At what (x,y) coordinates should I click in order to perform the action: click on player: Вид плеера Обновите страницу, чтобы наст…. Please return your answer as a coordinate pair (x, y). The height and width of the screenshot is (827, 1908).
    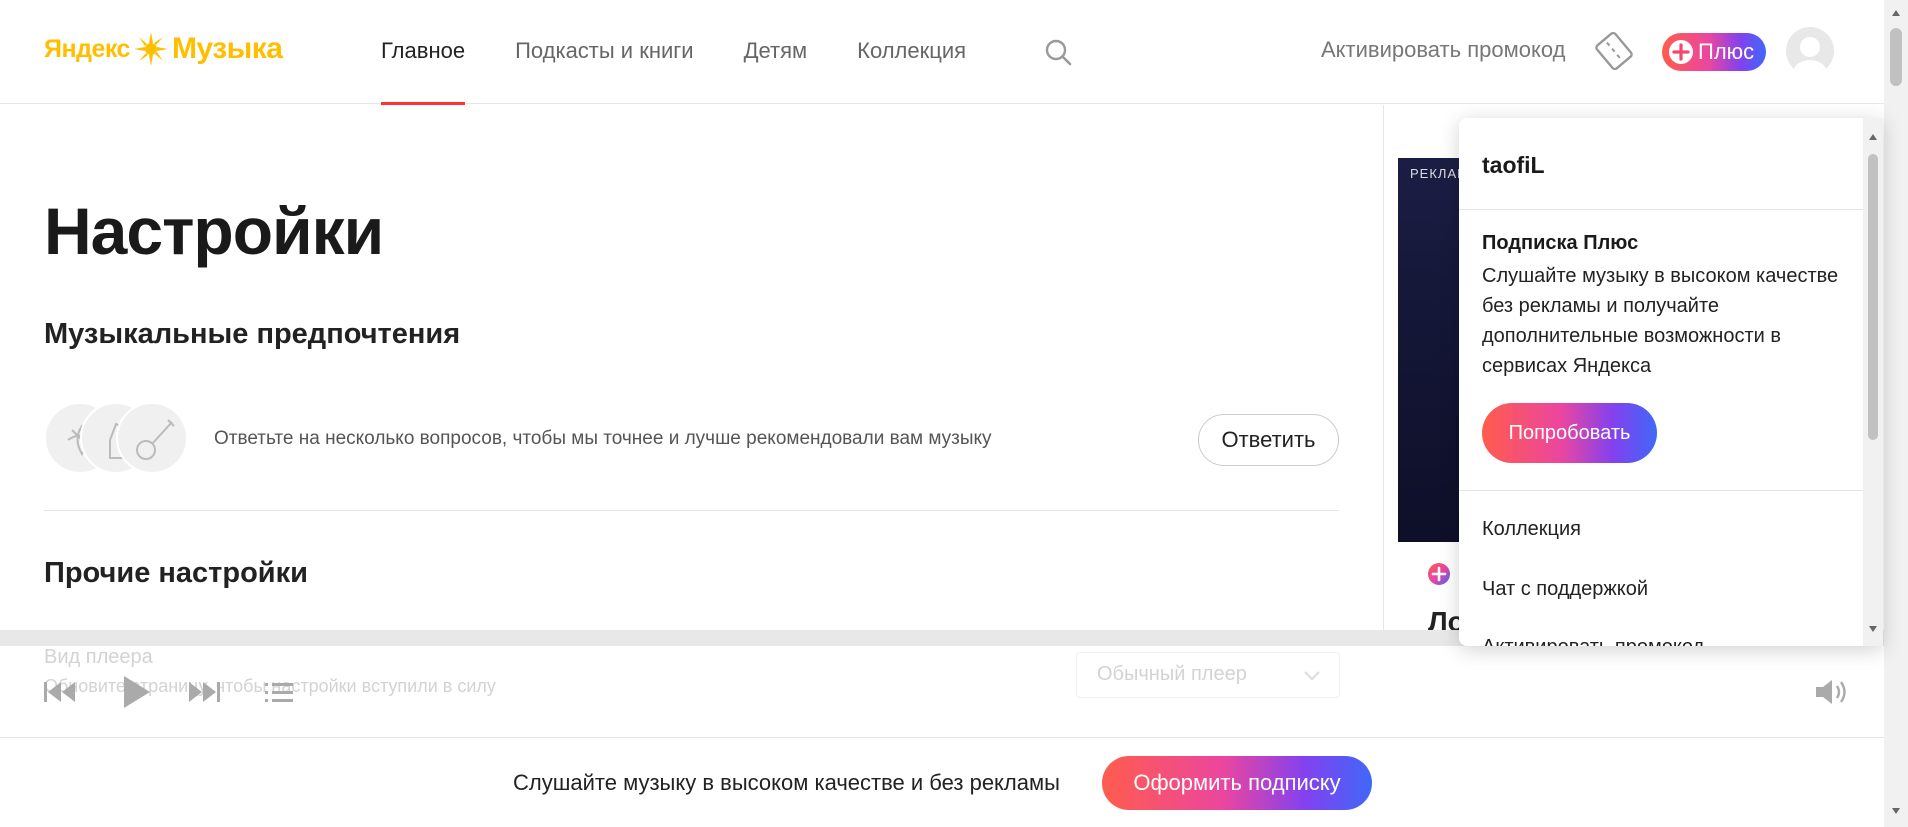
    Looking at the image, I should click on (942, 692).